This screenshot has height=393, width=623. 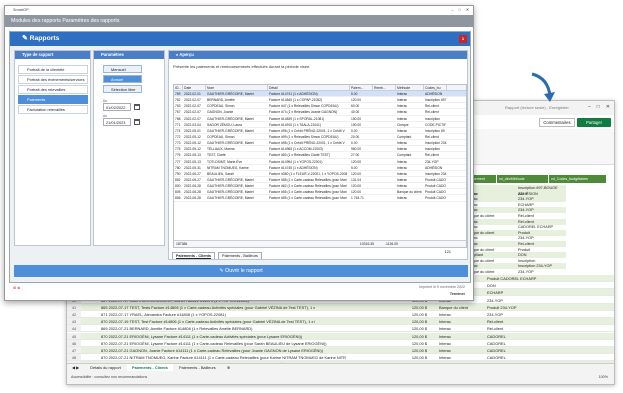 What do you see at coordinates (178, 167) in the screenshot?
I see `table-cell: 780` at bounding box center [178, 167].